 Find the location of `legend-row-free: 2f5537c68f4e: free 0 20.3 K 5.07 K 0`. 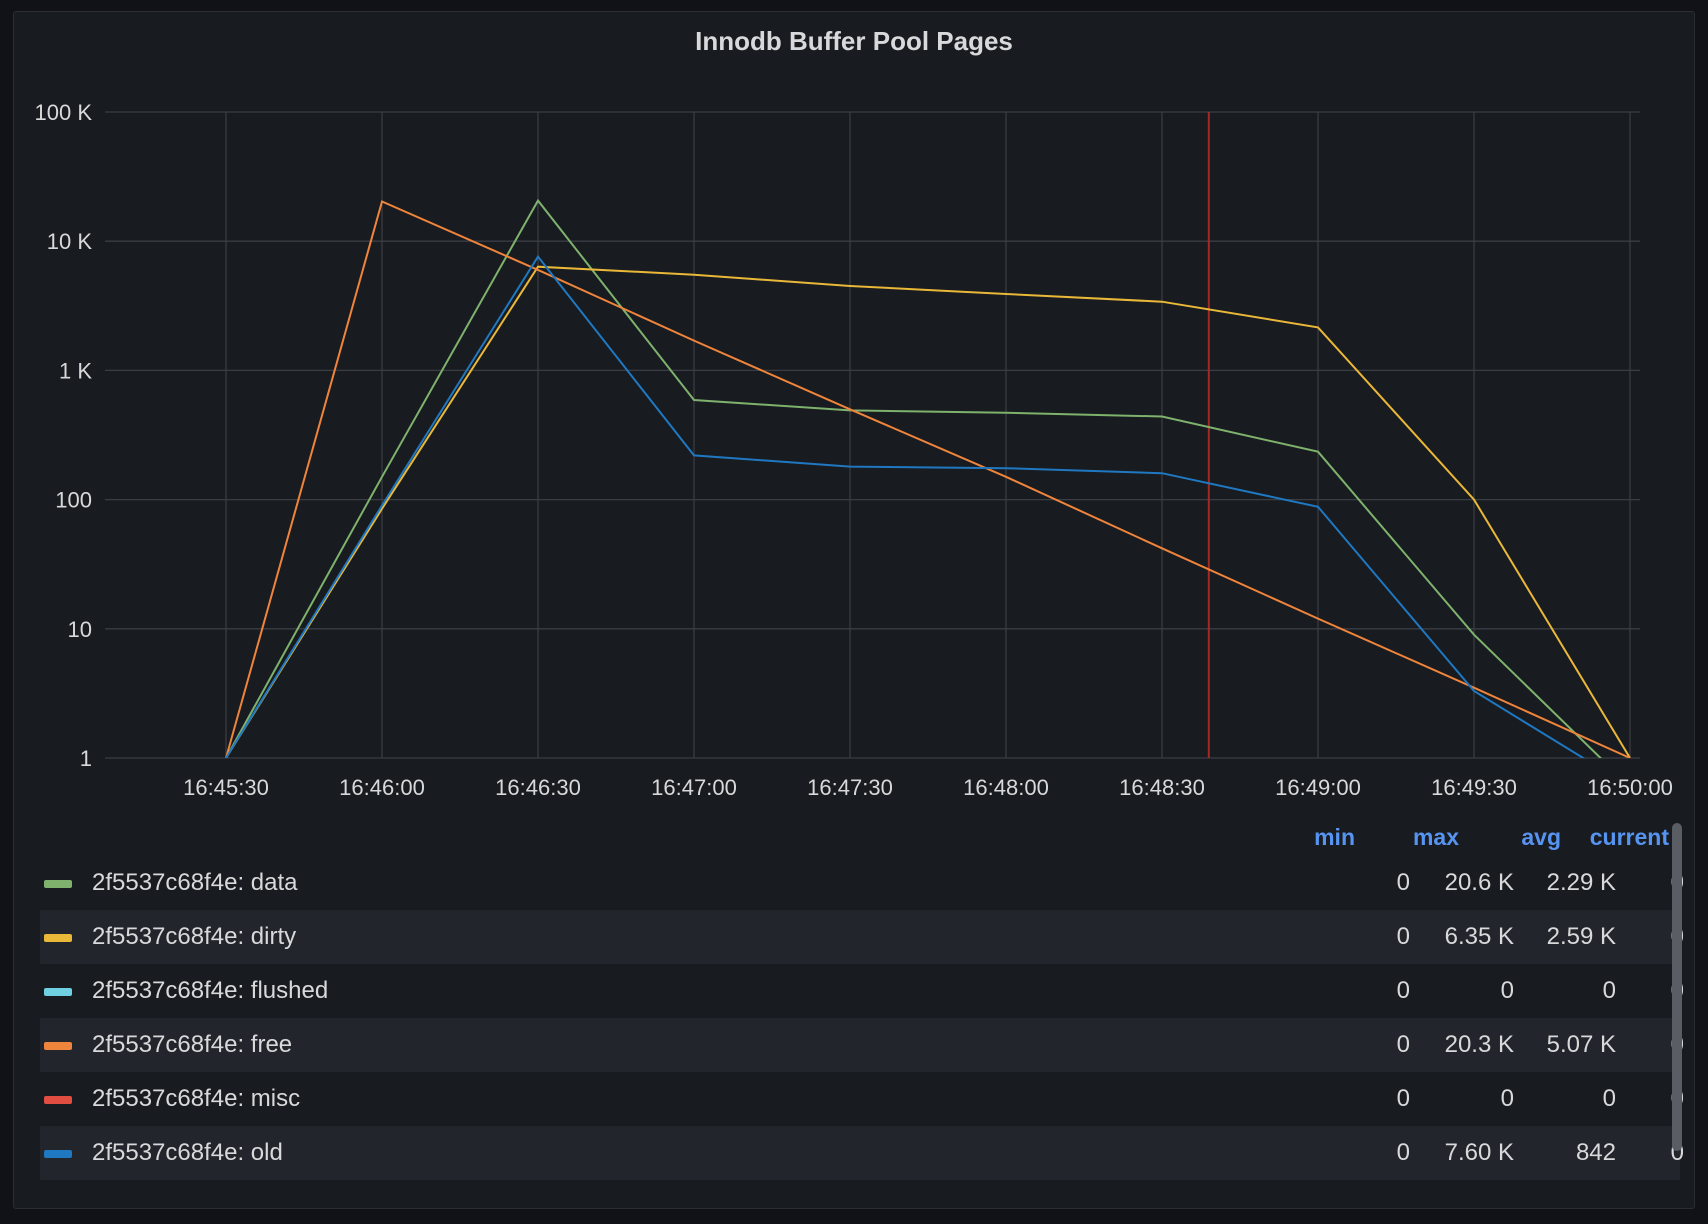

legend-row-free: 2f5537c68f4e: free 0 20.3 K 5.07 K 0 is located at coordinates (862, 1045).